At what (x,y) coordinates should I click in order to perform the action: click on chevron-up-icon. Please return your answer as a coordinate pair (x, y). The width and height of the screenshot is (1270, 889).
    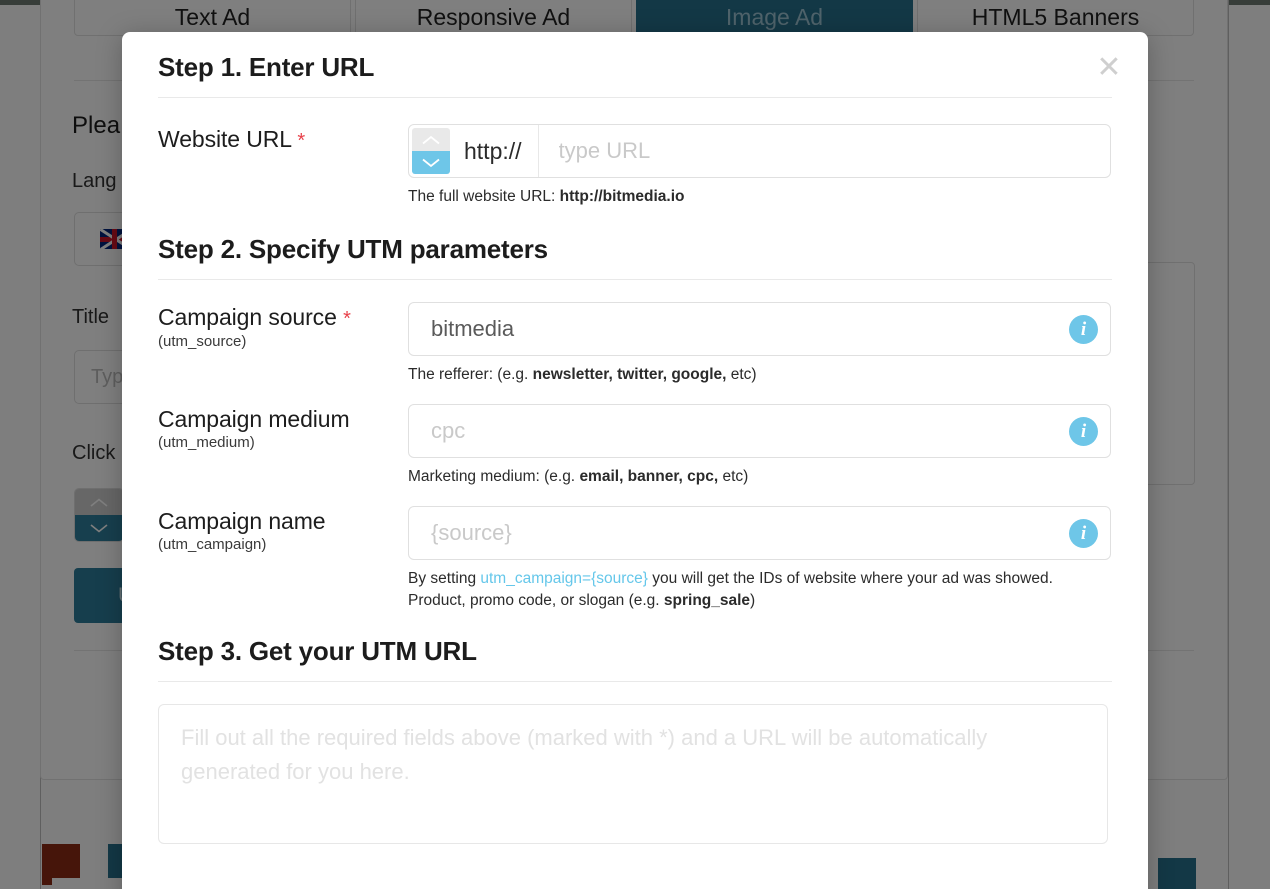
    Looking at the image, I should click on (431, 139).